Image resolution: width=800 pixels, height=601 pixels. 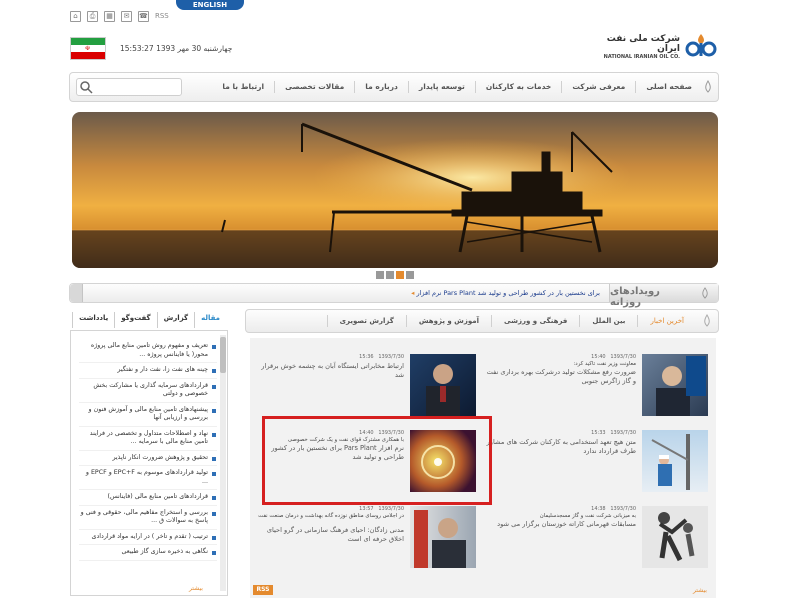 What do you see at coordinates (708, 87) in the screenshot?
I see `oil-drop-home-icon` at bounding box center [708, 87].